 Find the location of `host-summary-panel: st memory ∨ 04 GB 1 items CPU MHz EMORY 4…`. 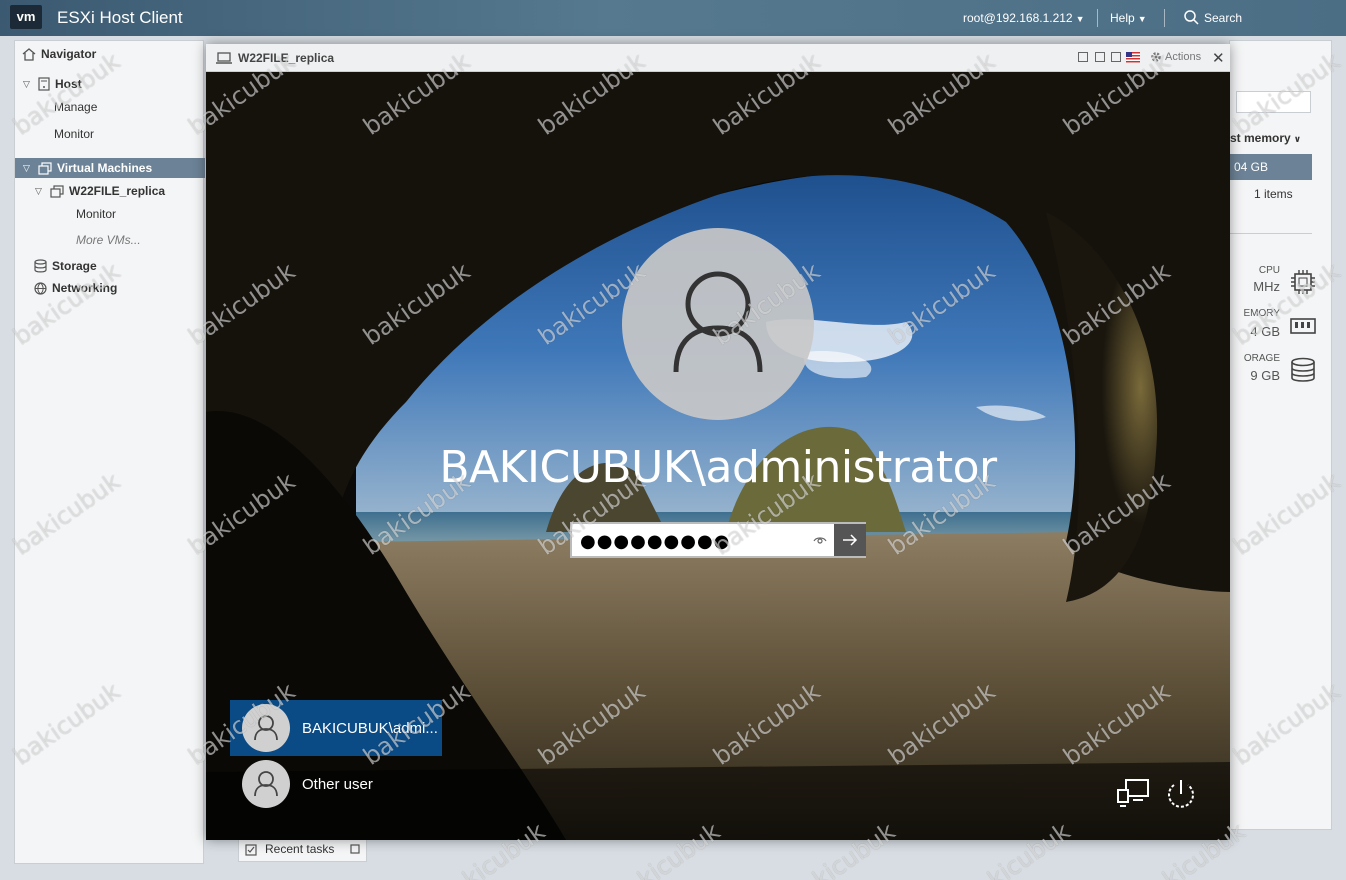

host-summary-panel: st memory ∨ 04 GB 1 items CPU MHz EMORY 4… is located at coordinates (1280, 435).